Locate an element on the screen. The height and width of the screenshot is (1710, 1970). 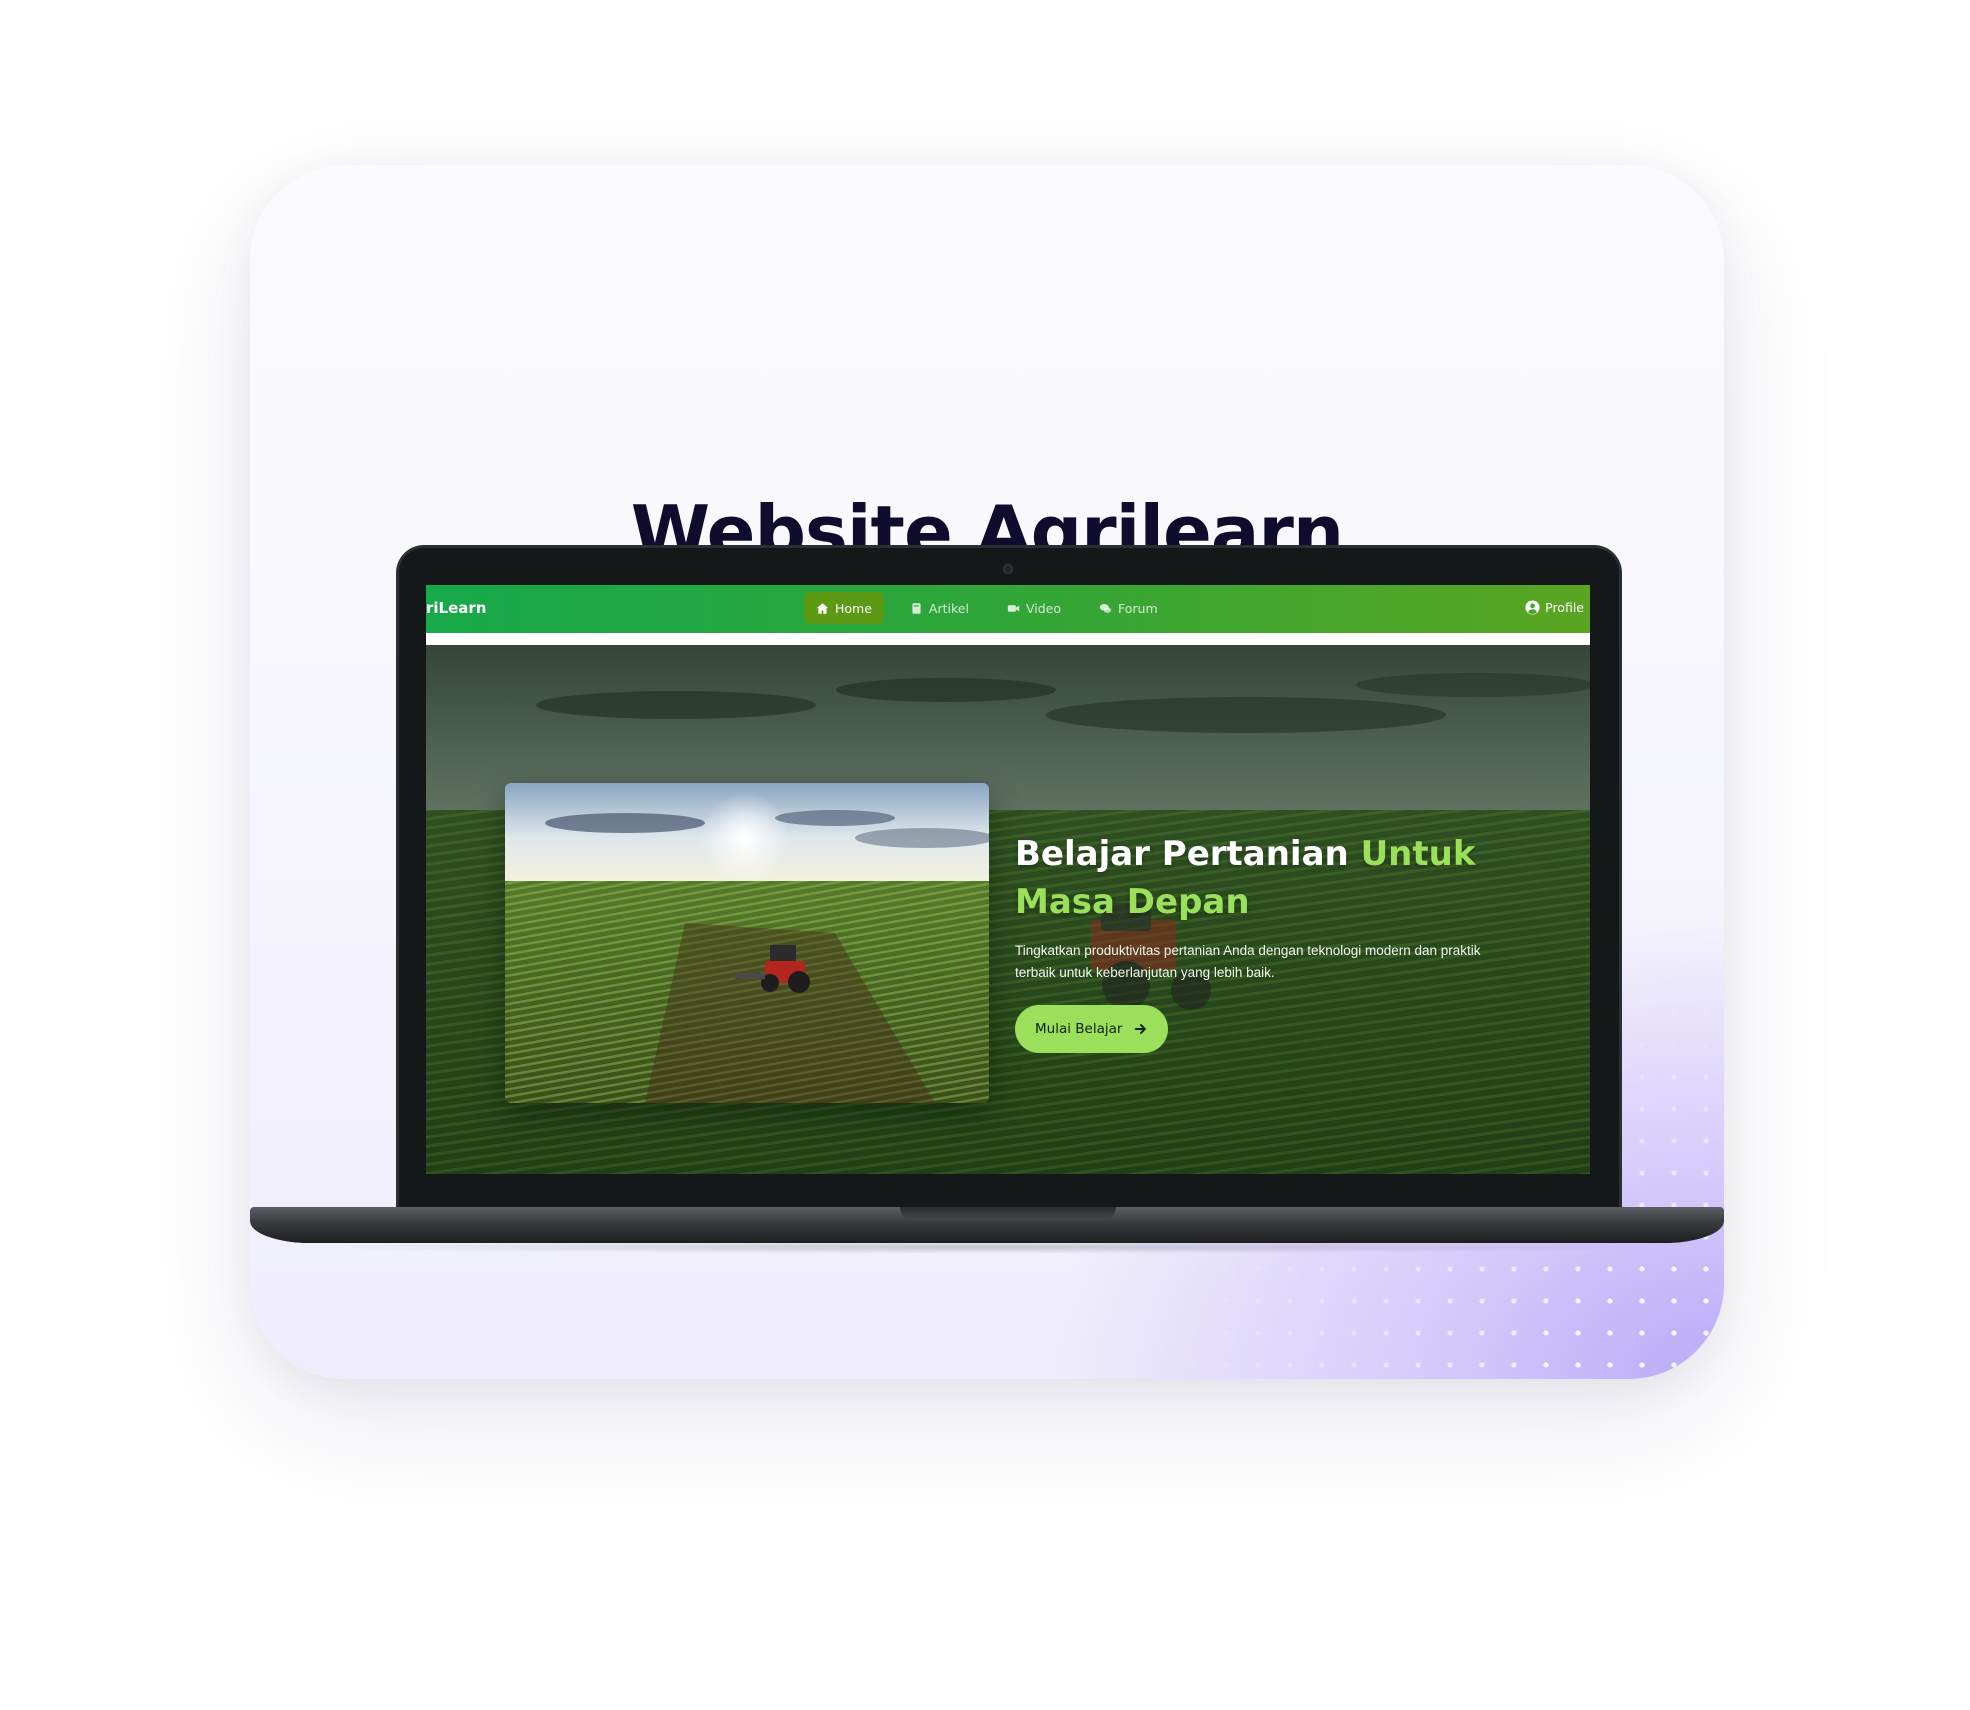
home-icon is located at coordinates (822, 608).